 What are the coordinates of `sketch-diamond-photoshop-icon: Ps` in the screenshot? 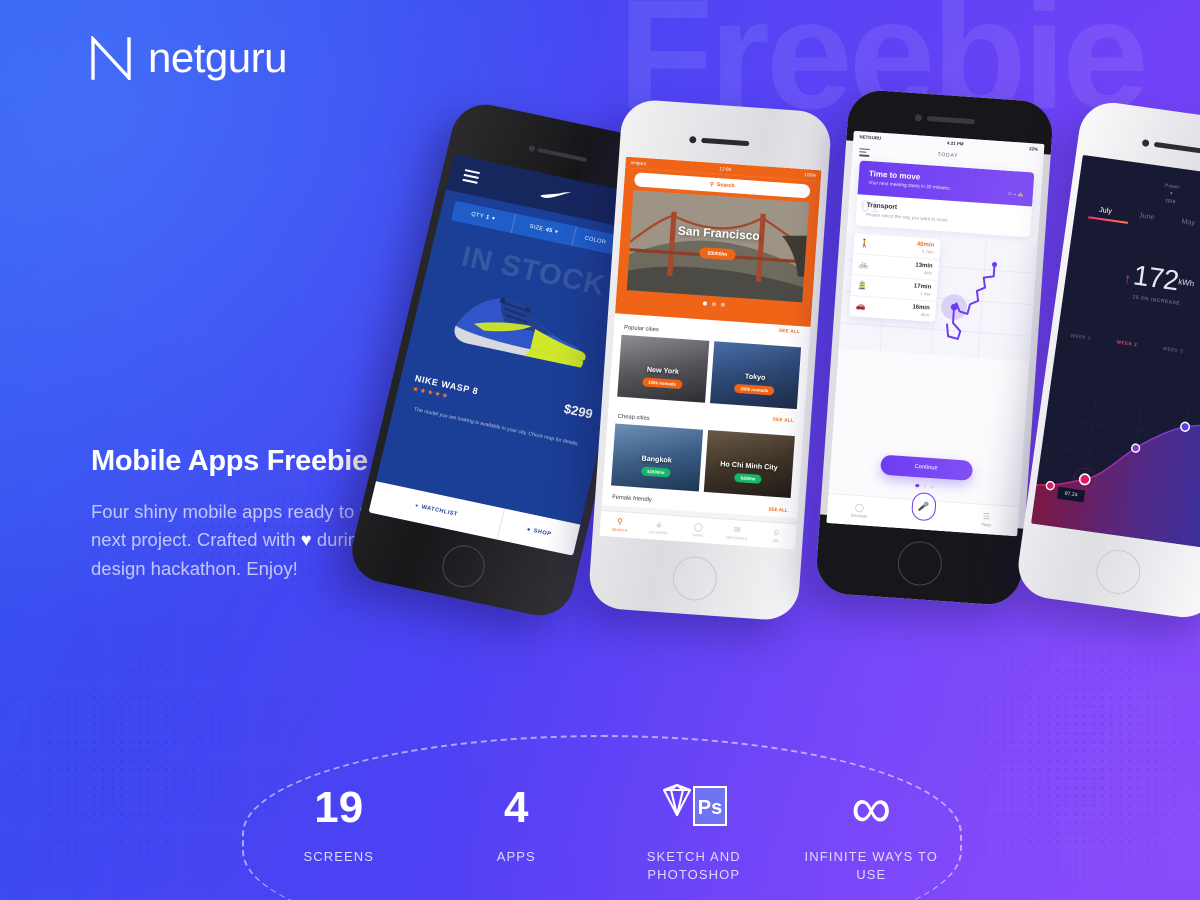 It's located at (693, 808).